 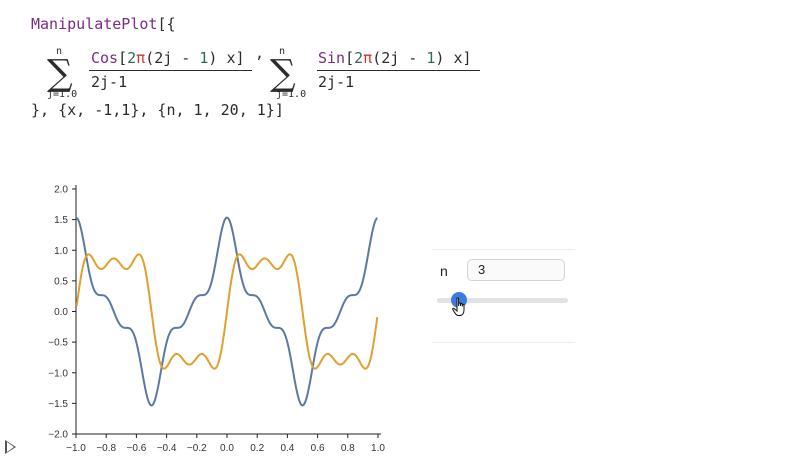 What do you see at coordinates (61, 251) in the screenshot?
I see `y-tick-label: 1.0` at bounding box center [61, 251].